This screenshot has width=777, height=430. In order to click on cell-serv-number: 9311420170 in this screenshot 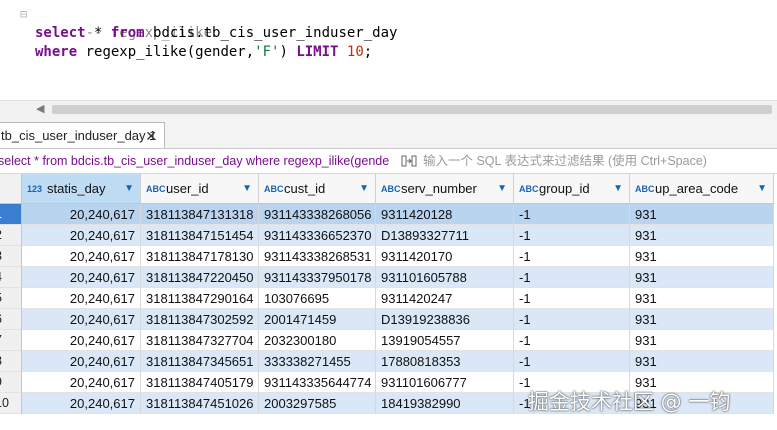, I will do `click(445, 256)`.